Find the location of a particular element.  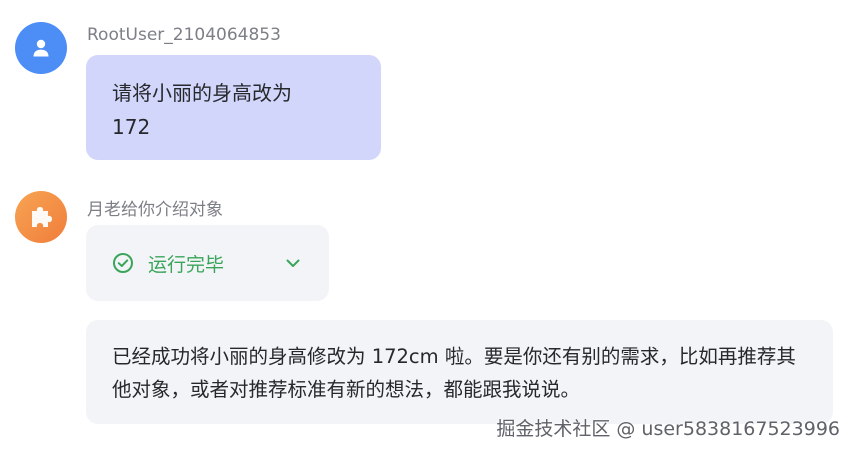

user-message-bubble: 请将小丽的身高改为 172 is located at coordinates (233, 107).